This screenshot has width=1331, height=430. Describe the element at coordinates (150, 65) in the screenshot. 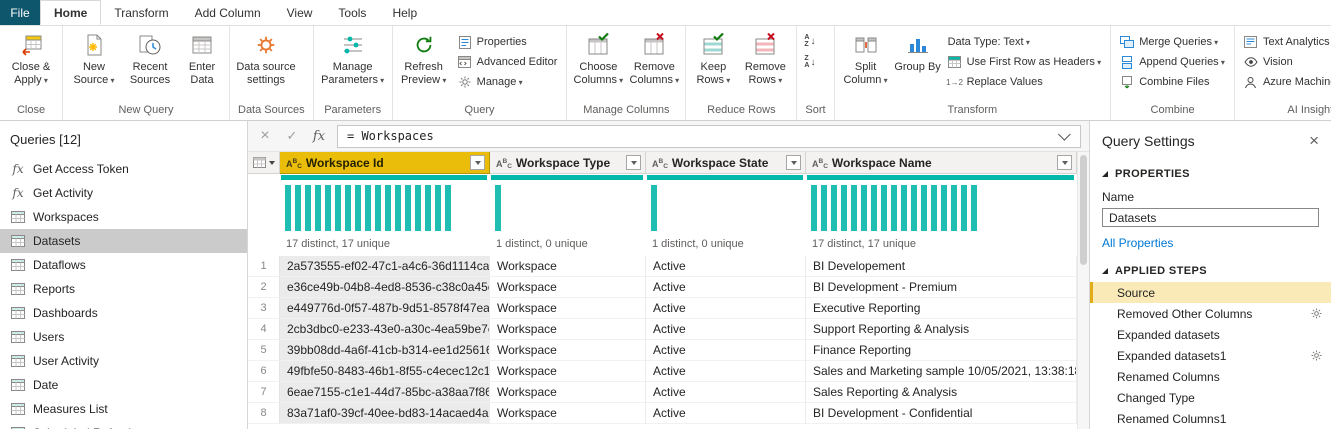

I see `recent-sources-button: Recent Sources` at that location.